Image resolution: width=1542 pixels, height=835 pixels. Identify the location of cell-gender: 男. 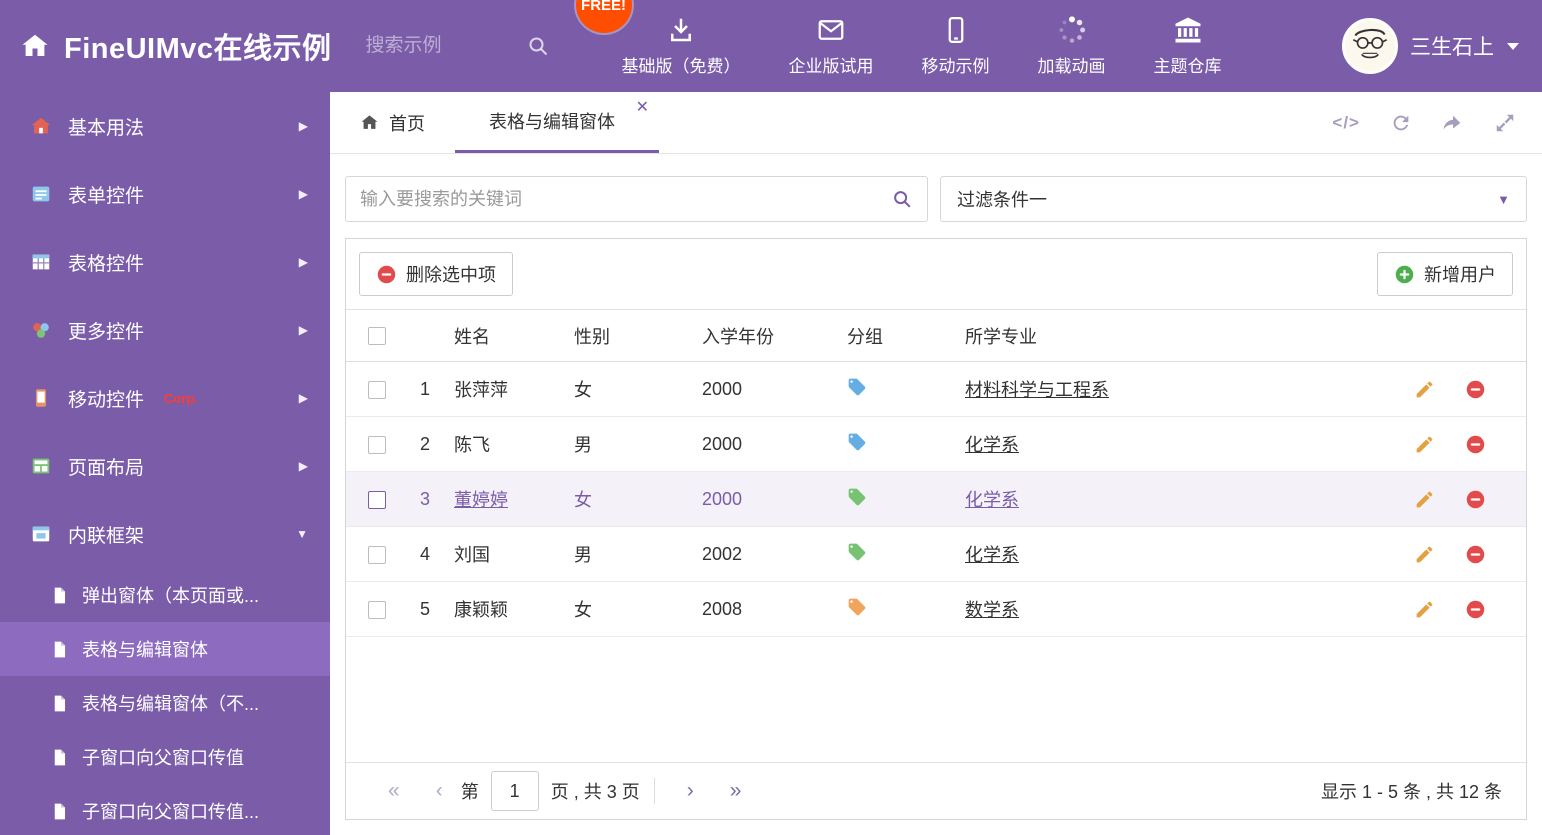
(638, 554).